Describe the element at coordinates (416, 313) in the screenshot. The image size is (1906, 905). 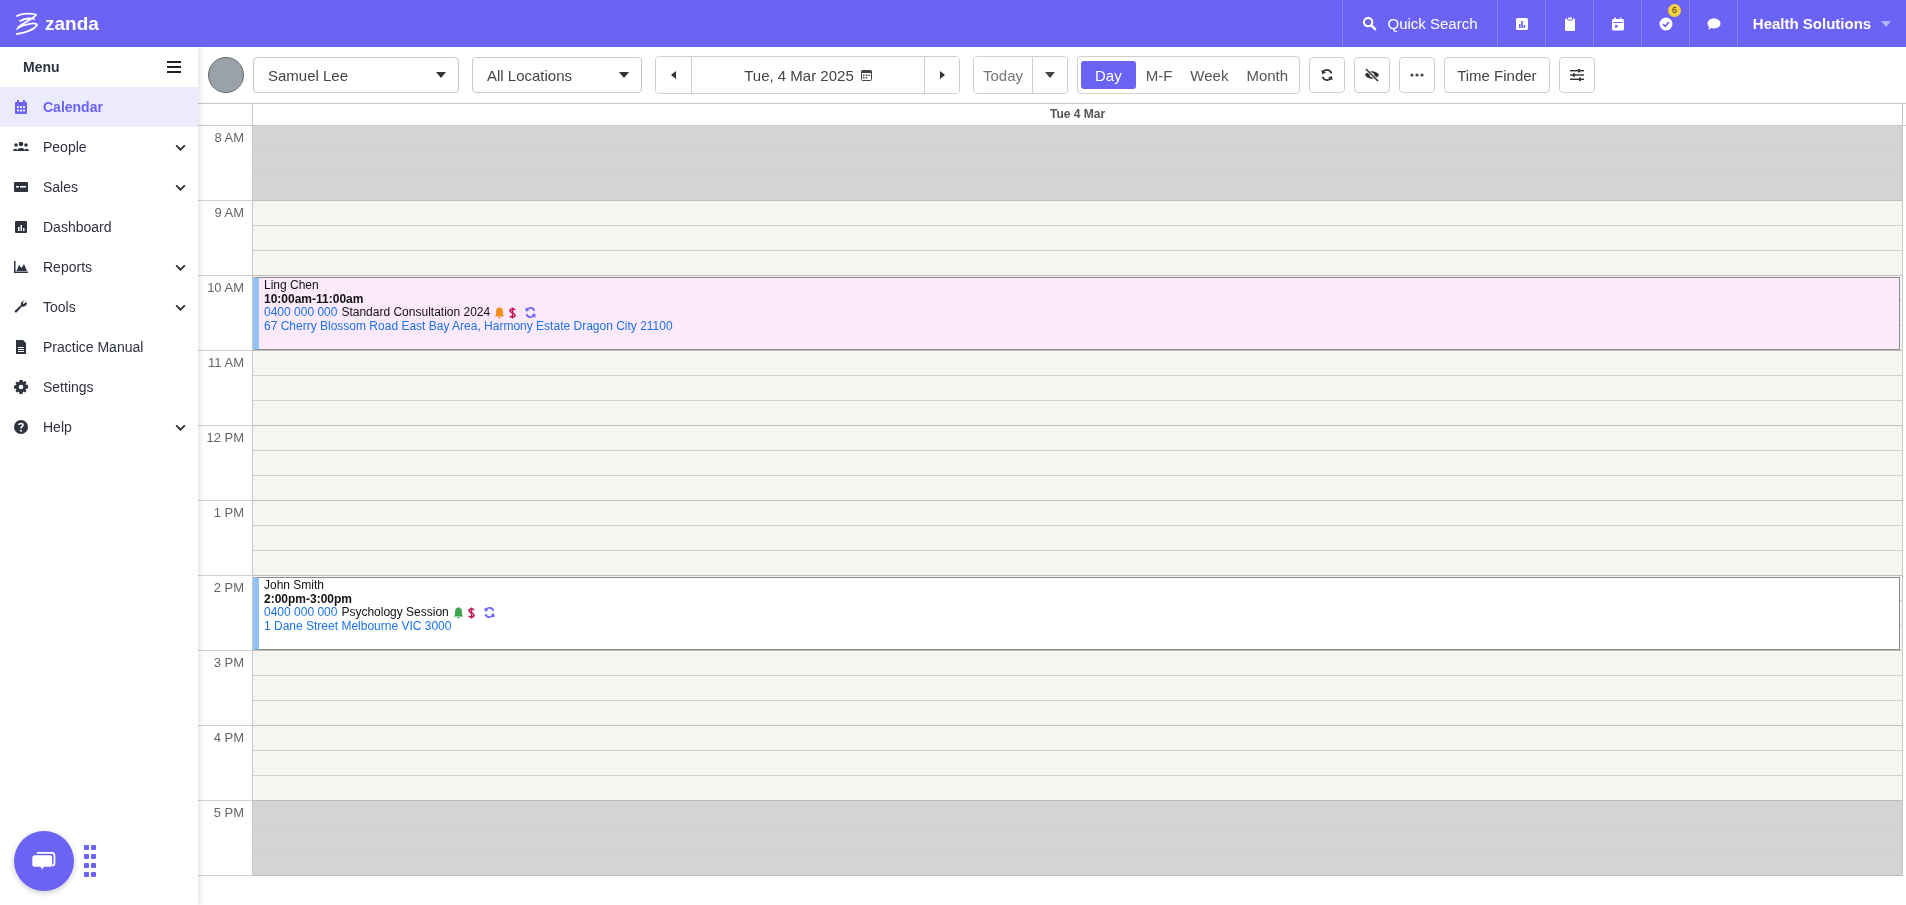
I see `service-name: Standard Consultation 2024` at that location.